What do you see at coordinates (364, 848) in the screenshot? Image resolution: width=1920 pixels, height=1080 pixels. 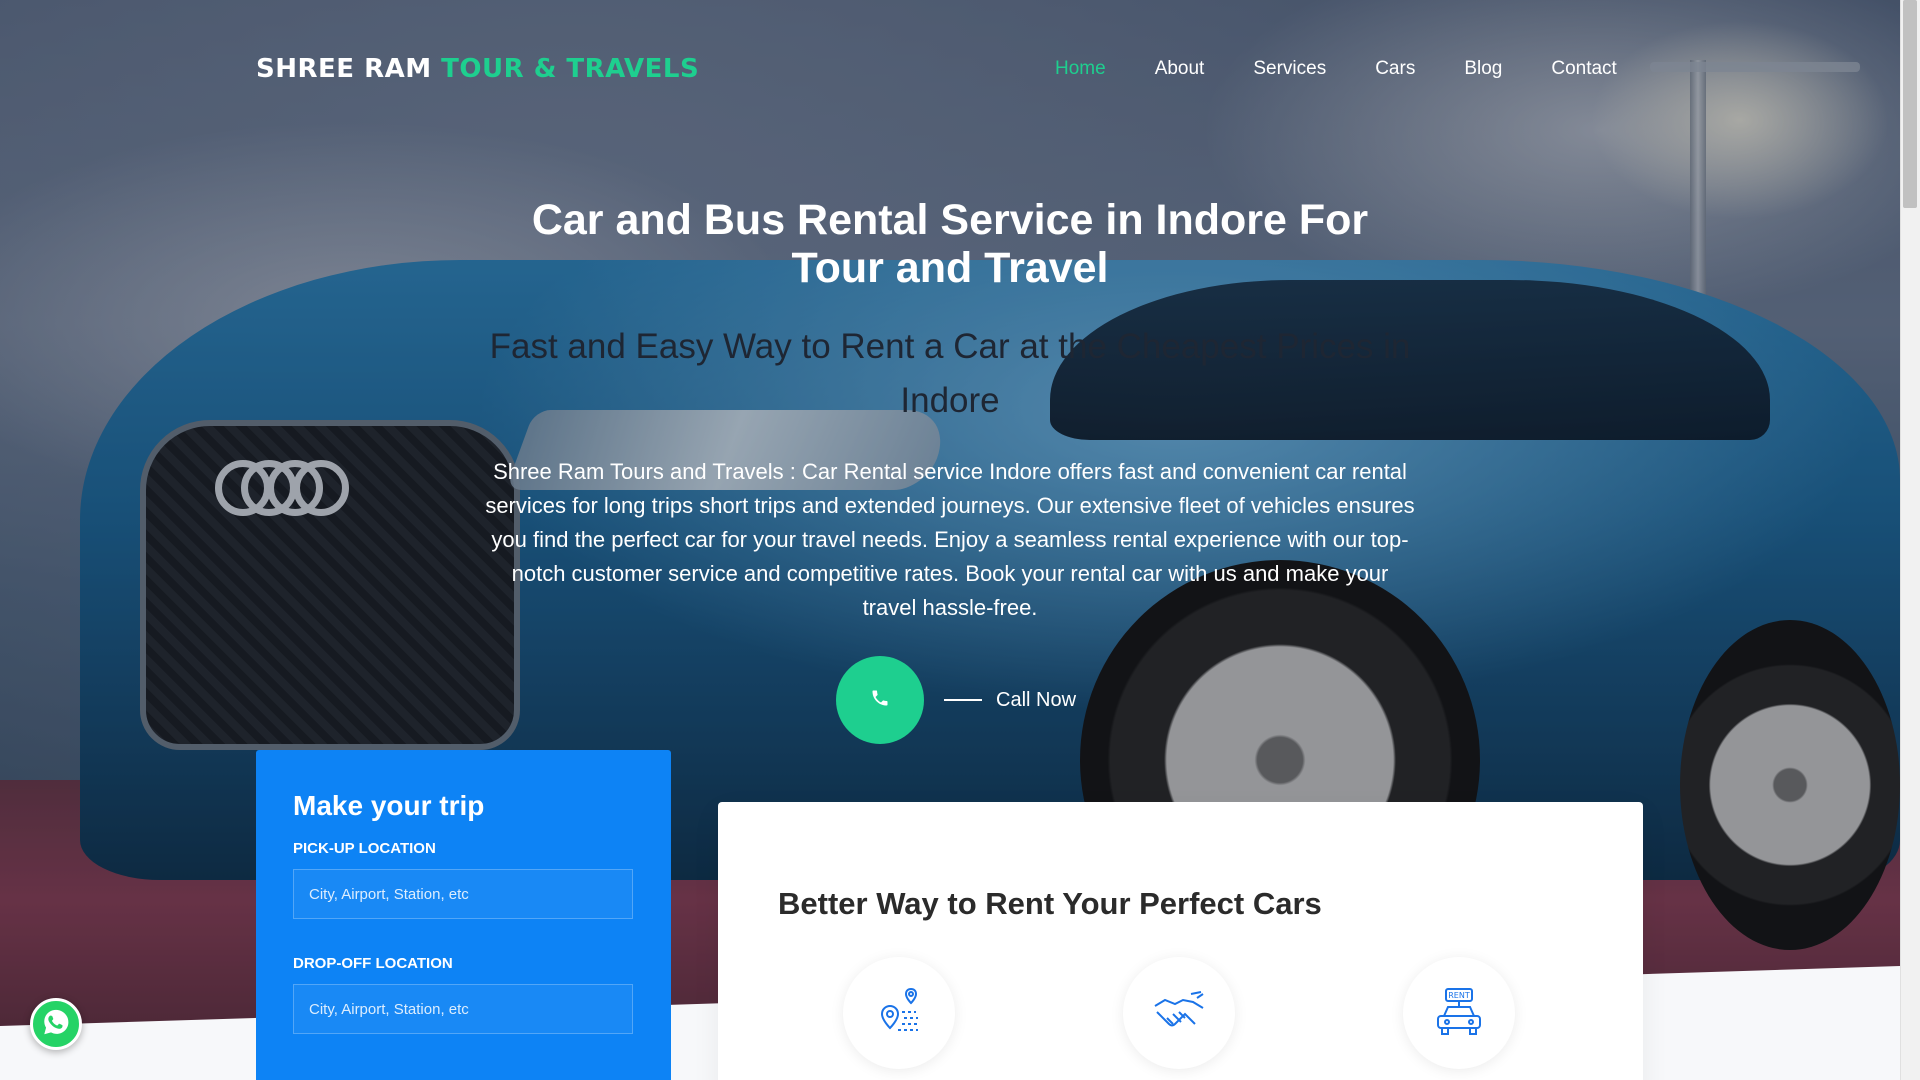 I see `pickup-label: PICK-UP LOCATION` at bounding box center [364, 848].